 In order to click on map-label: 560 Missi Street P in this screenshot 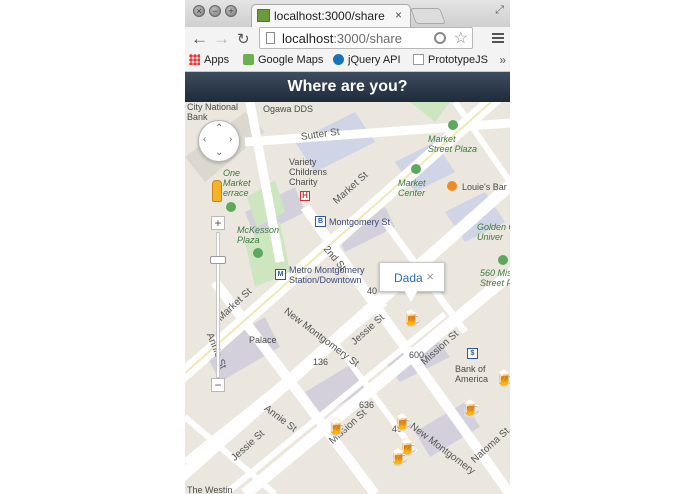, I will do `click(495, 278)`.